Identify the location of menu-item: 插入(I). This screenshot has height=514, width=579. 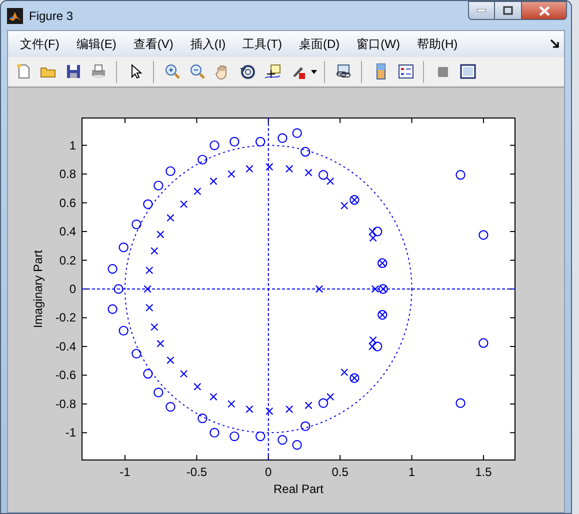
(208, 44).